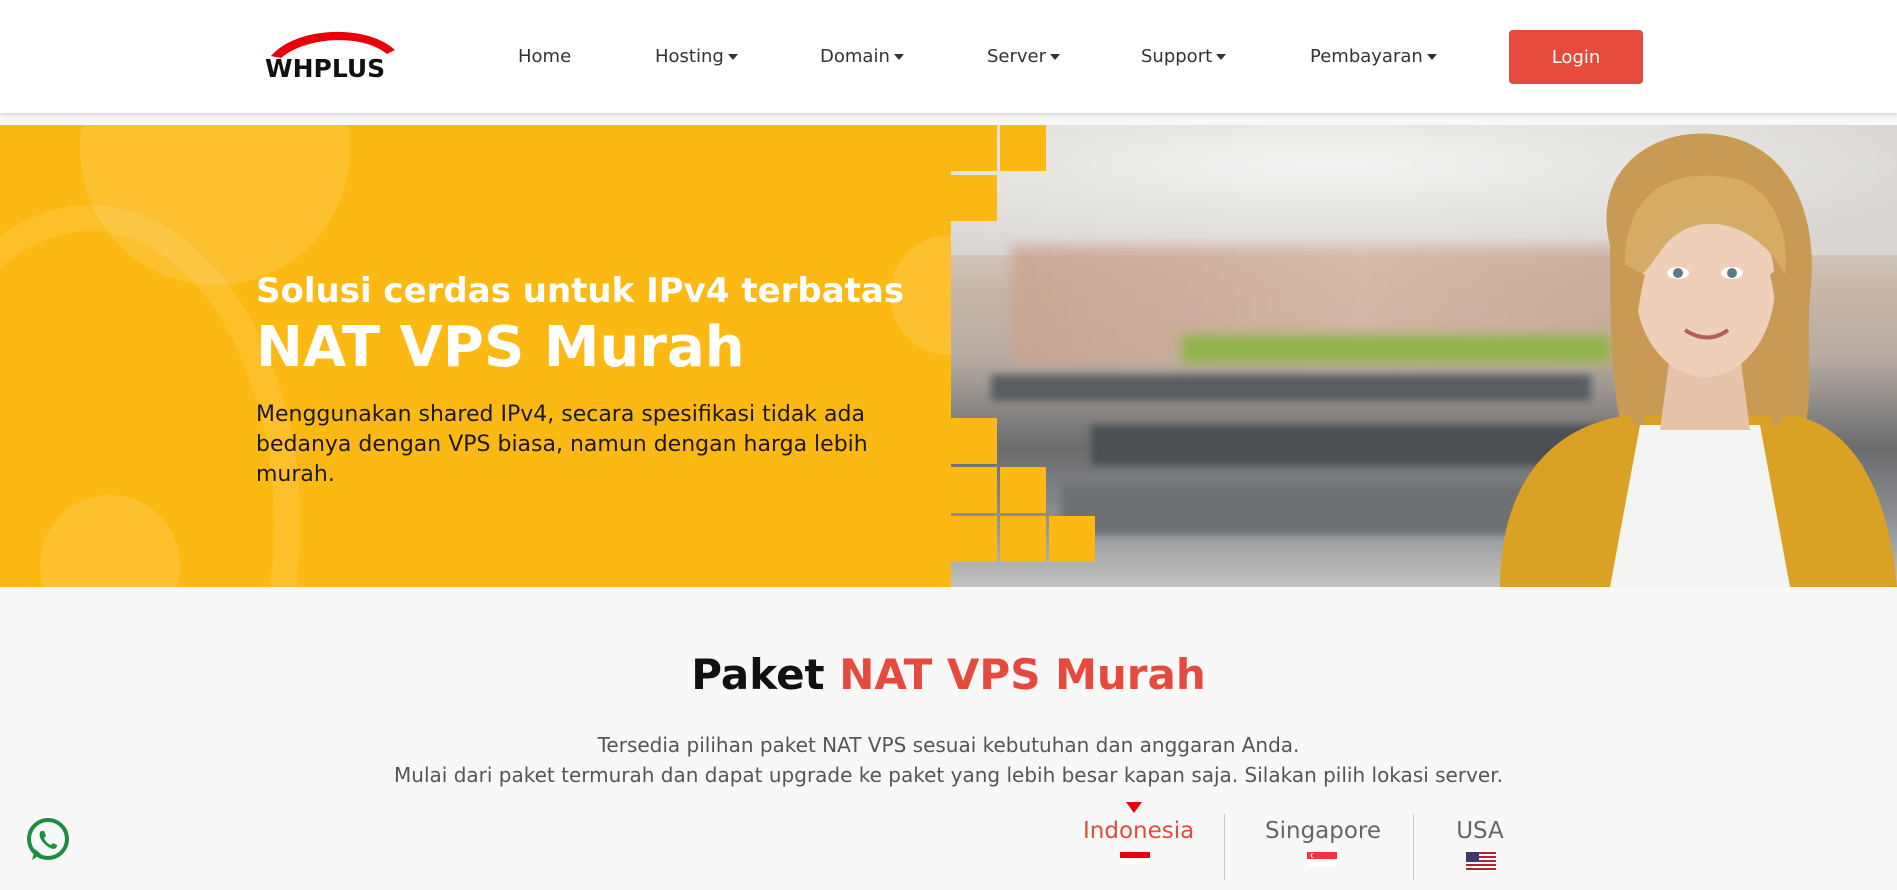 This screenshot has width=1897, height=890. I want to click on hero-title: NAT VPS Murah, so click(500, 347).